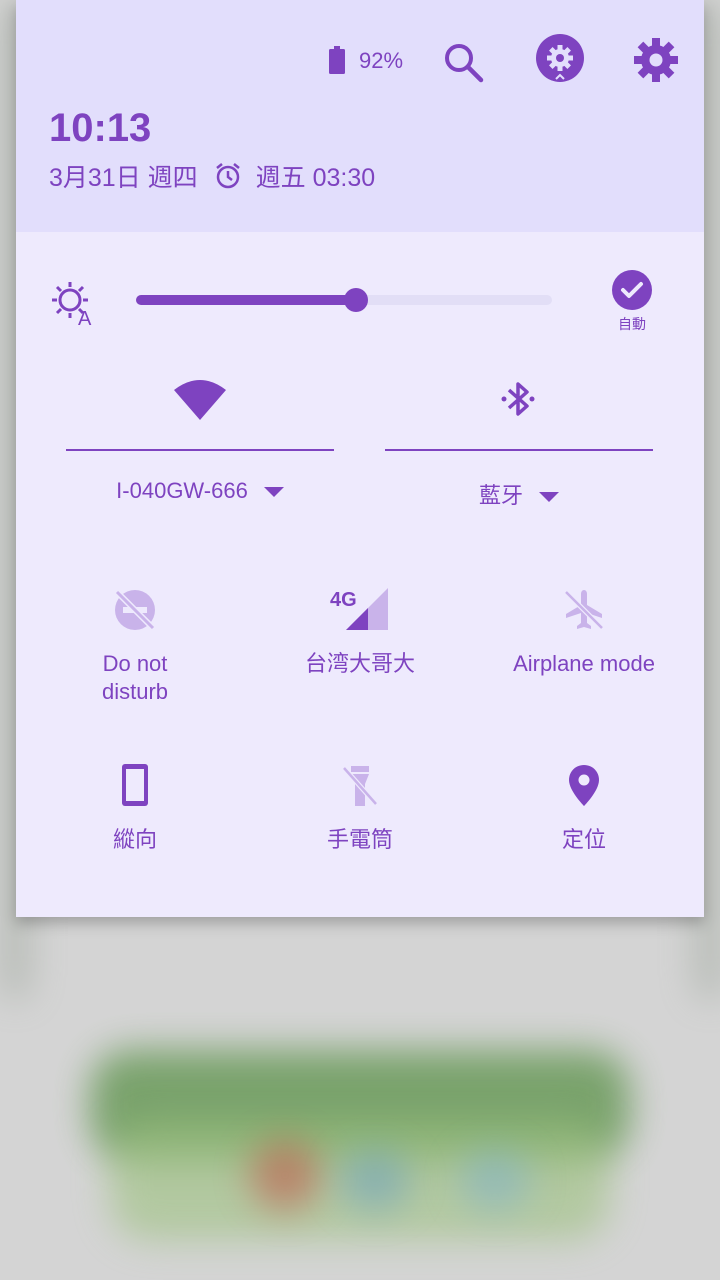 This screenshot has height=1280, width=720. Describe the element at coordinates (200, 445) in the screenshot. I see `wifi-tile: I-040GW-666` at that location.